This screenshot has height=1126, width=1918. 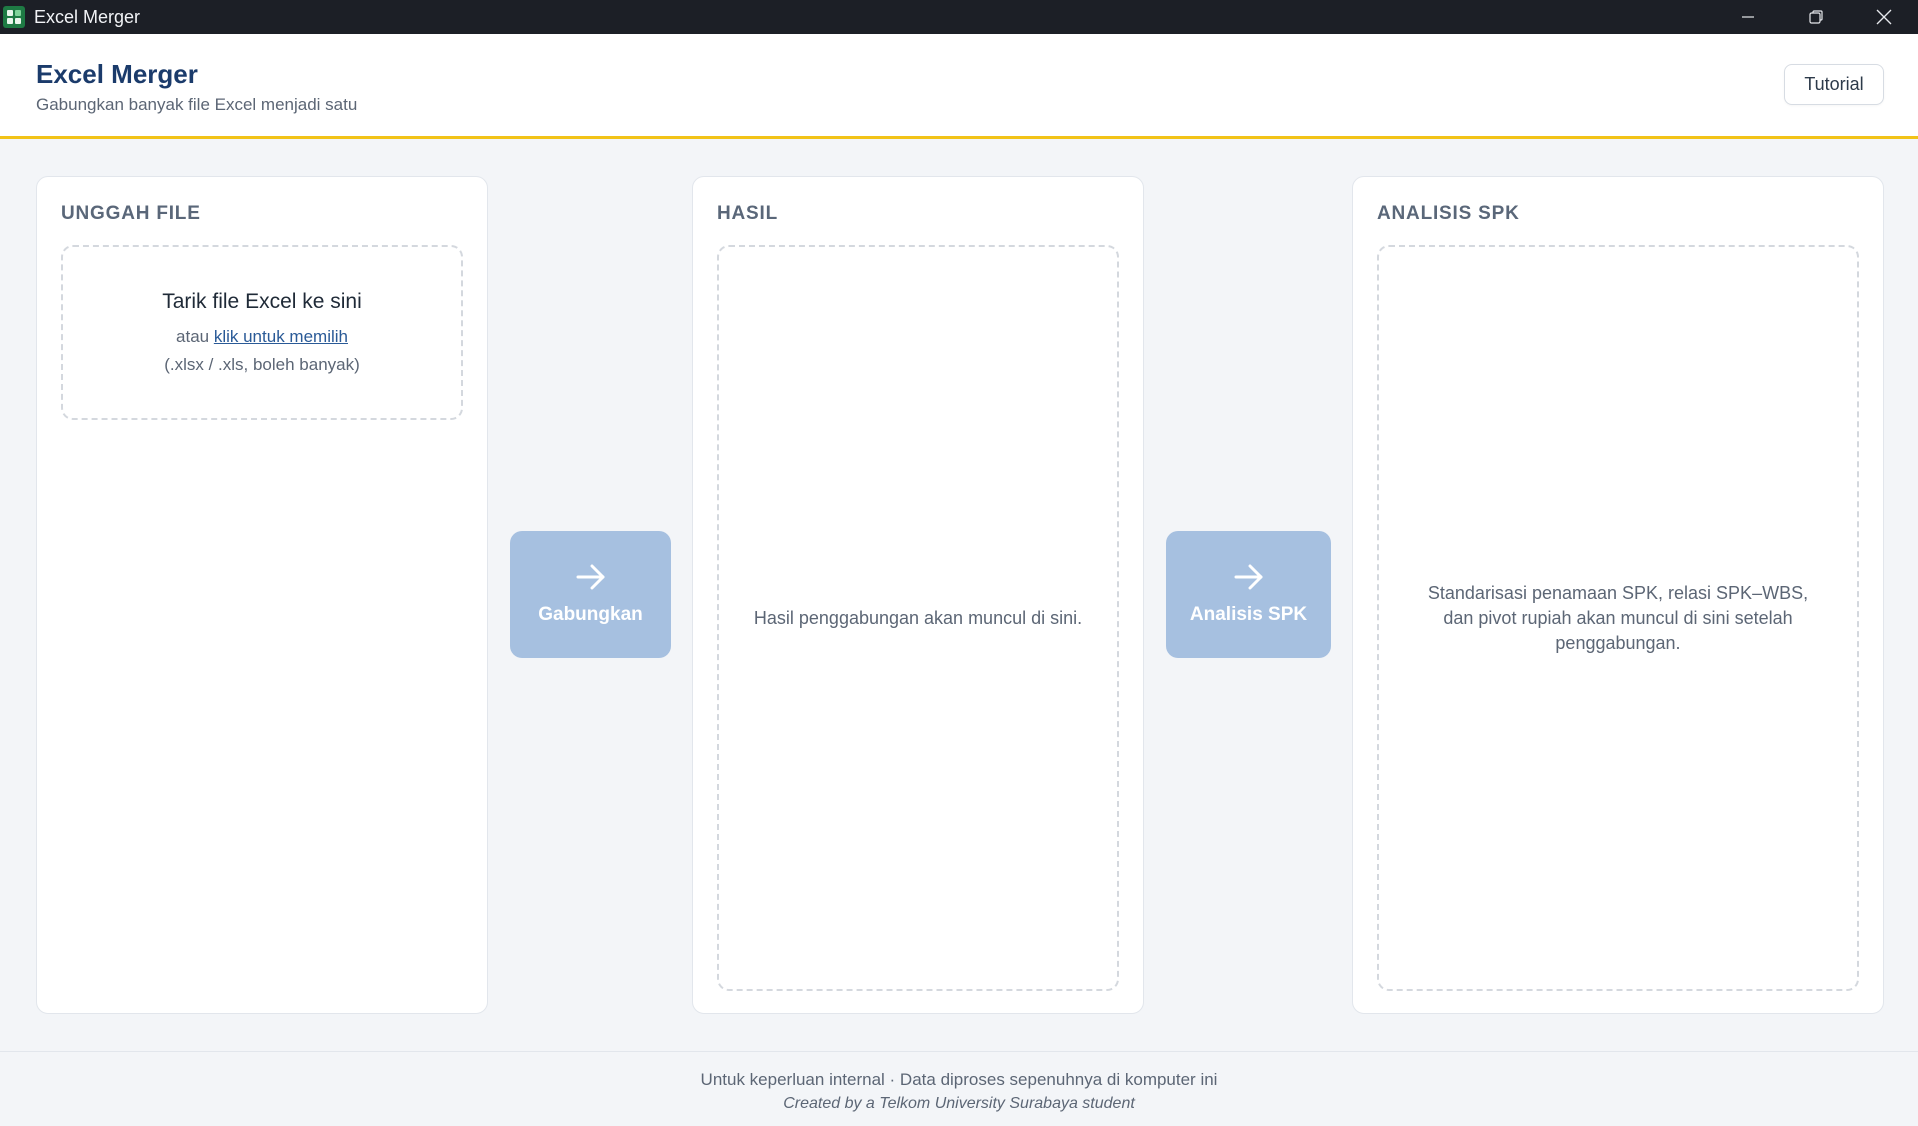 I want to click on dropzone-title: Tarik file Excel ke sini, so click(x=262, y=301).